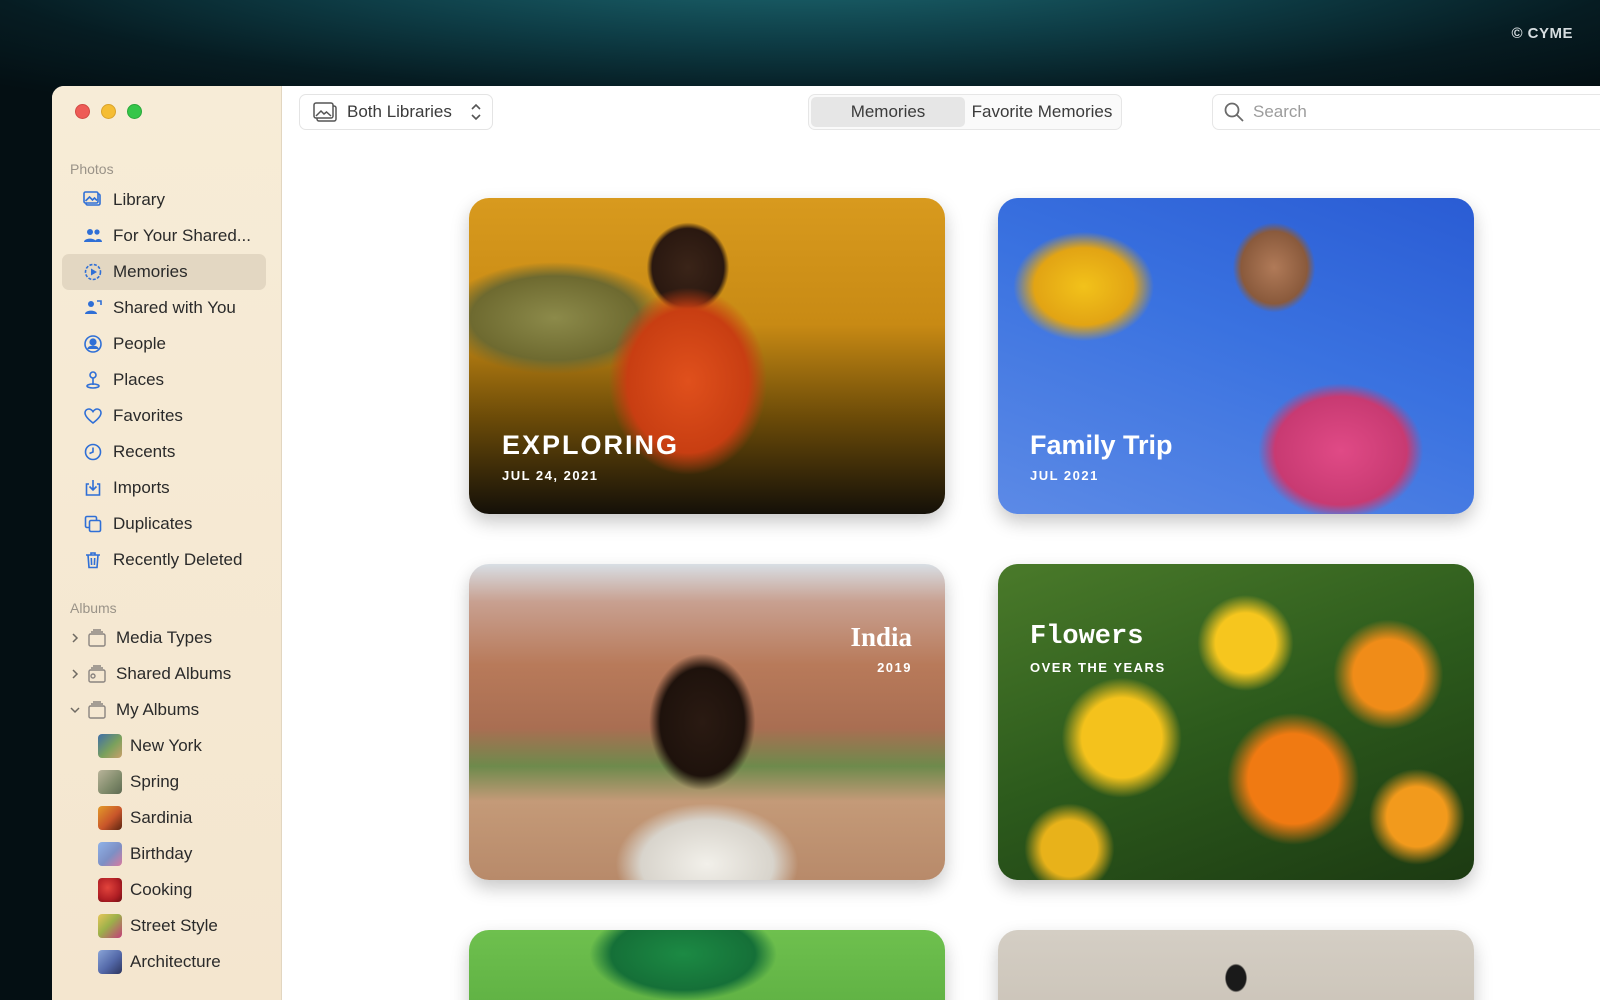 The width and height of the screenshot is (1600, 1000). I want to click on album-label: Cooking, so click(161, 889).